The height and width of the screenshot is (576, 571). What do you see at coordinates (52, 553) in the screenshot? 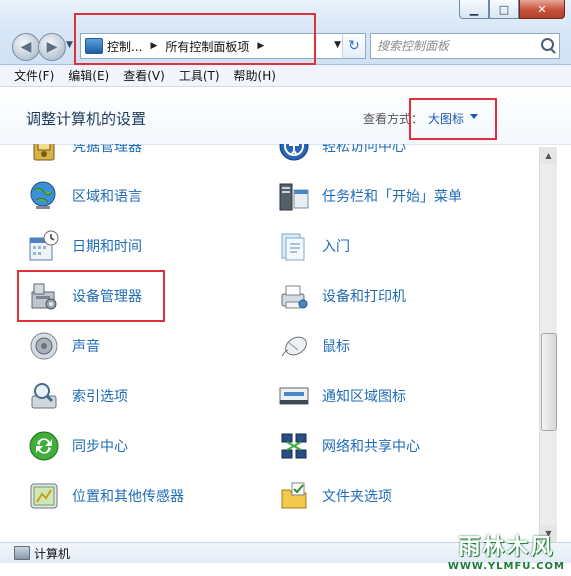
I see `status-text: 计算机` at bounding box center [52, 553].